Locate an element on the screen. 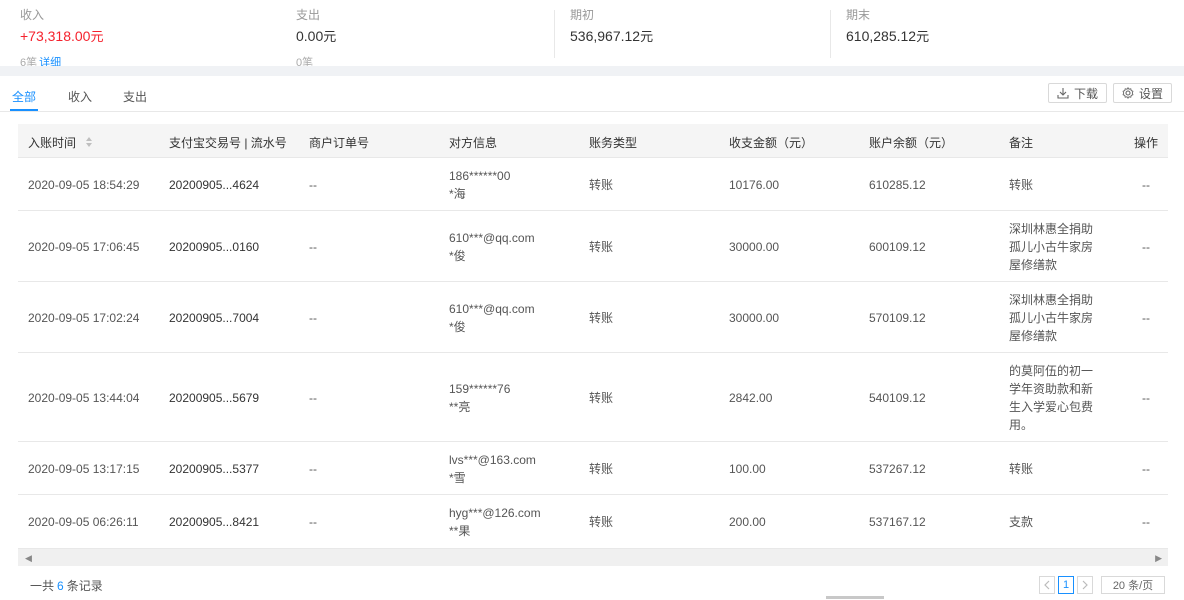 The height and width of the screenshot is (600, 1184). expense-count: 0笔 is located at coordinates (305, 61).